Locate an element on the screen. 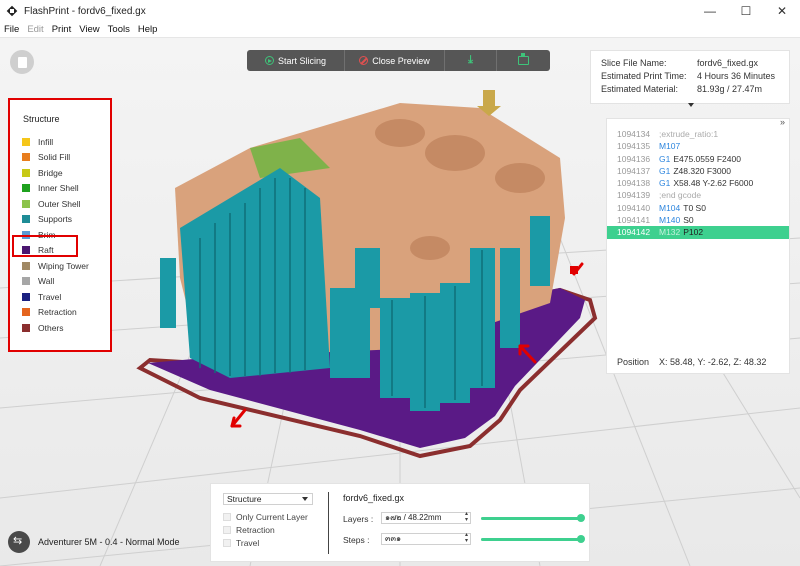 This screenshot has height=566, width=800. gcode-line: 1094136 G1 E475.0559 F2400 is located at coordinates (698, 159).